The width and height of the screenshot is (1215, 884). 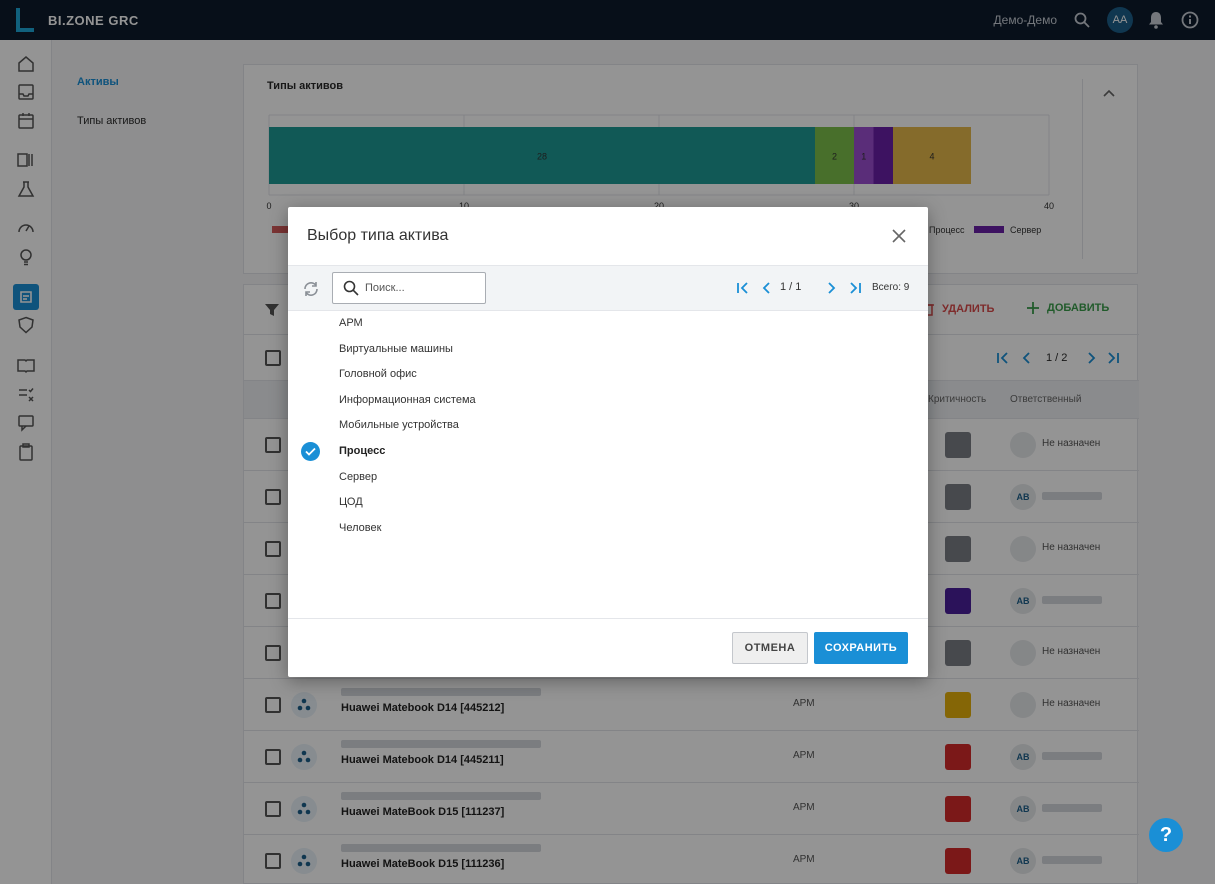 What do you see at coordinates (378, 374) in the screenshot?
I see `list-item: Головной офис` at bounding box center [378, 374].